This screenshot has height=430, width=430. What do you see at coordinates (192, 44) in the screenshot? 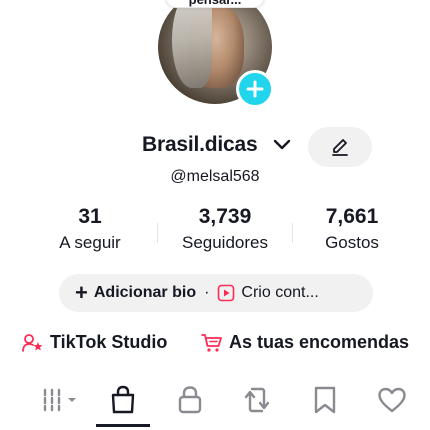
I see `avatar-hair` at bounding box center [192, 44].